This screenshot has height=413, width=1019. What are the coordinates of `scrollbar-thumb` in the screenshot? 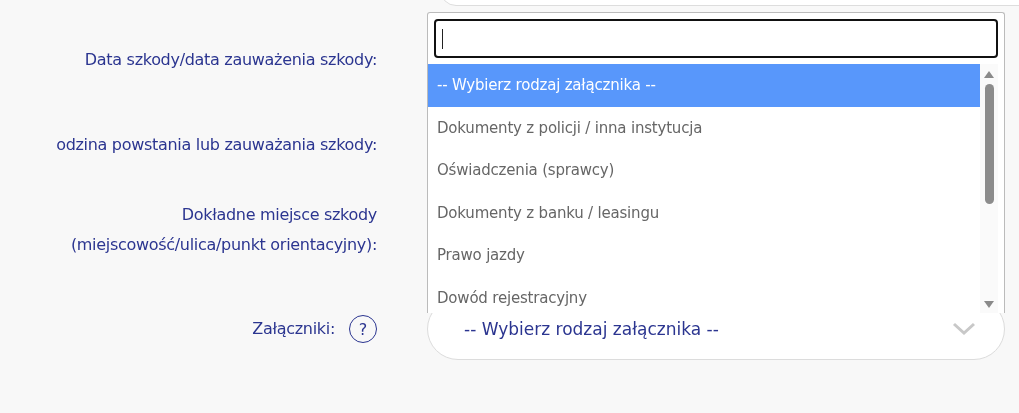 It's located at (989, 144).